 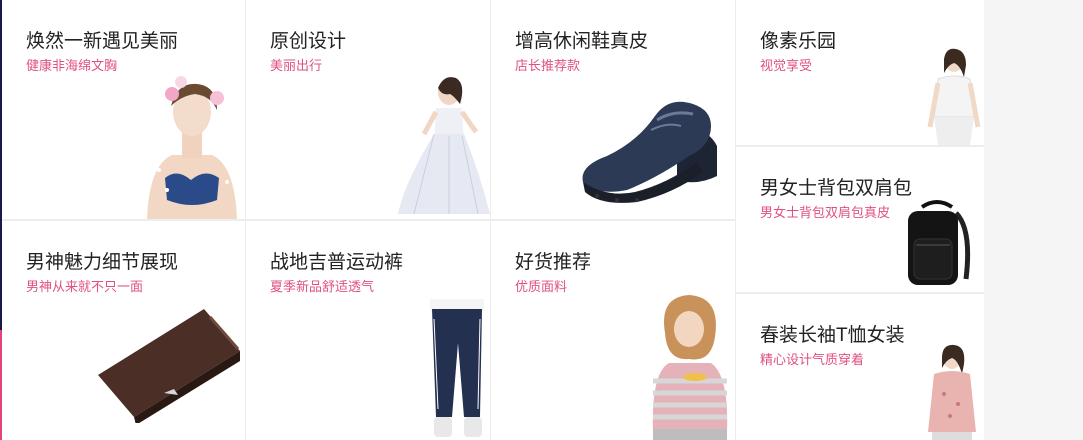 I want to click on white-dress-model-photo, so click(x=444, y=146).